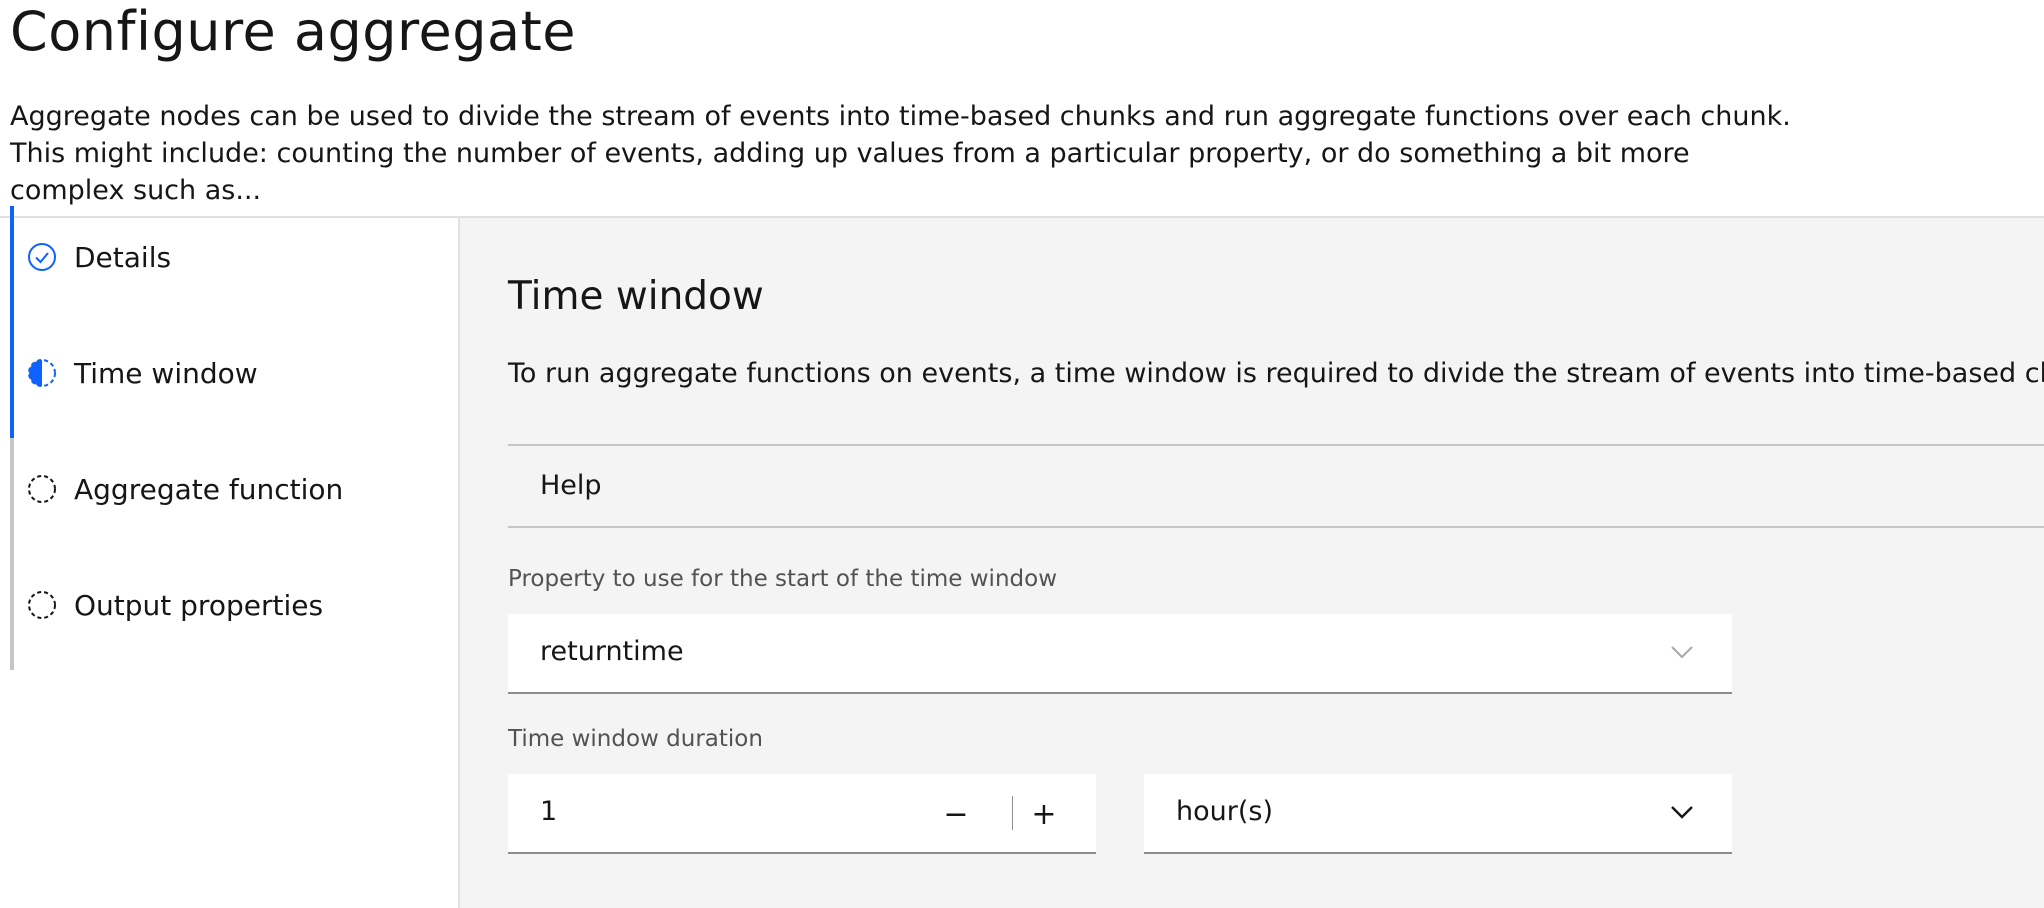 This screenshot has height=908, width=2044. What do you see at coordinates (956, 814) in the screenshot?
I see `decrement-button: −` at bounding box center [956, 814].